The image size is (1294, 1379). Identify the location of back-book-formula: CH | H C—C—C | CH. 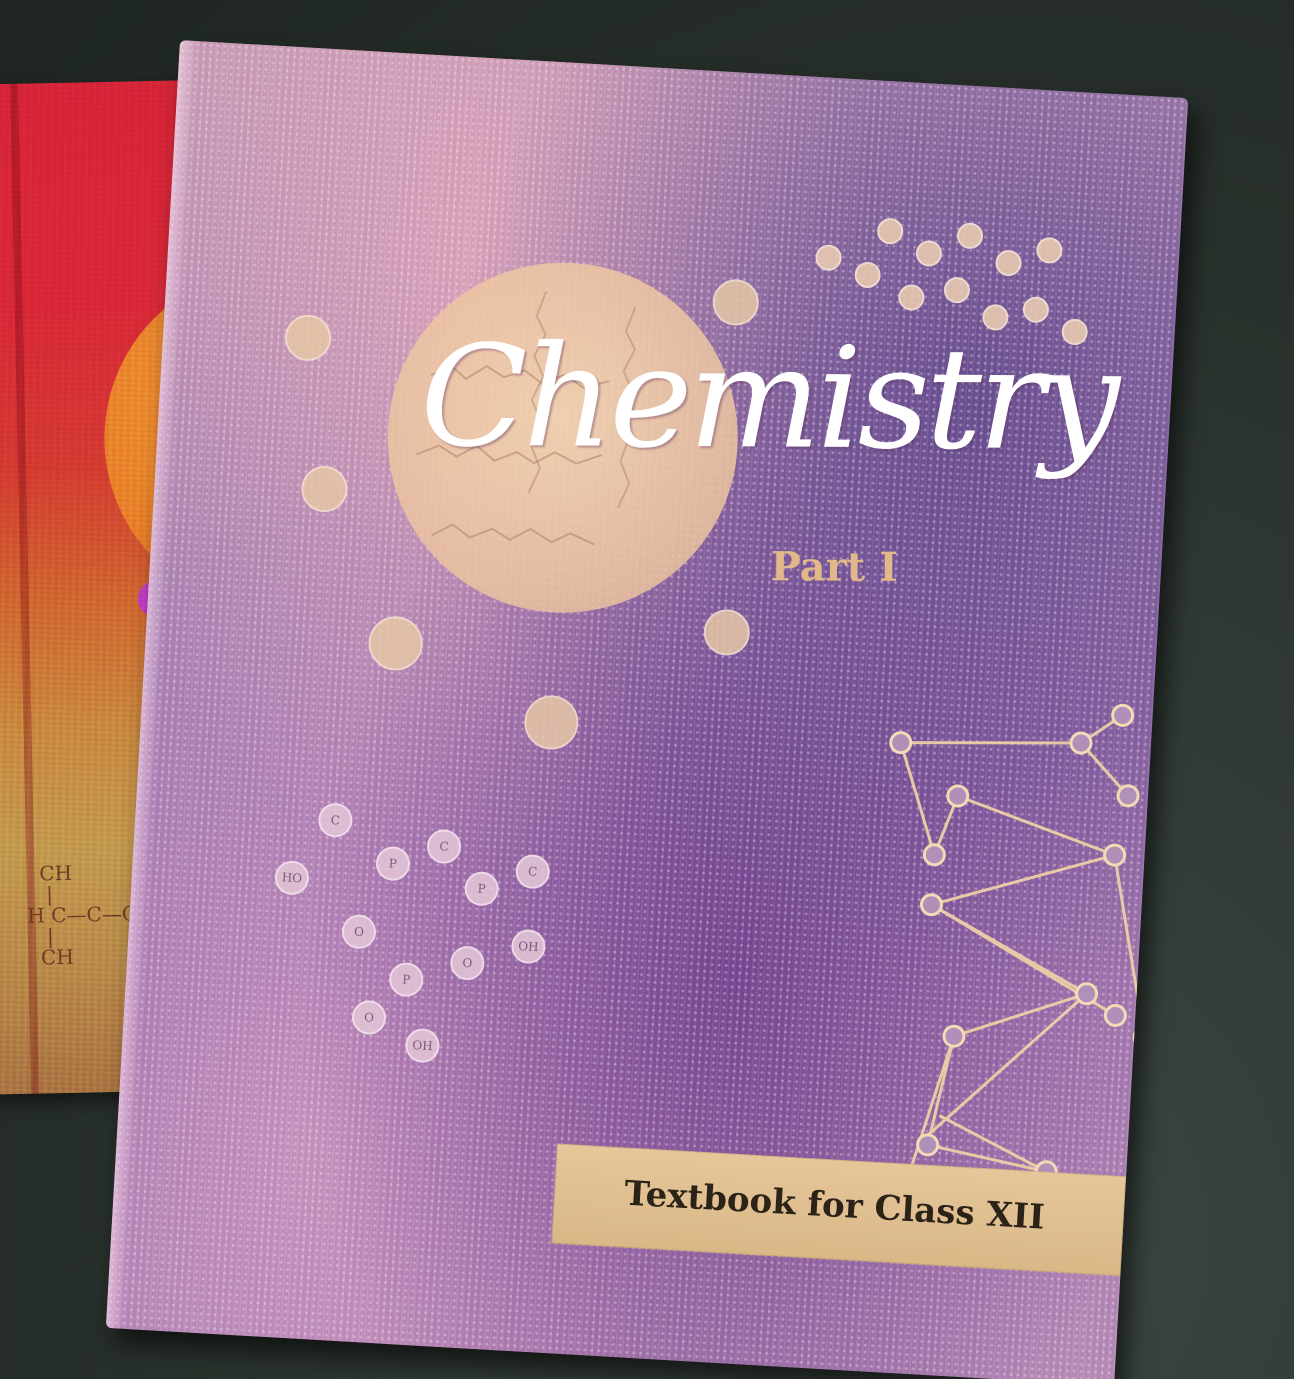
(82, 915).